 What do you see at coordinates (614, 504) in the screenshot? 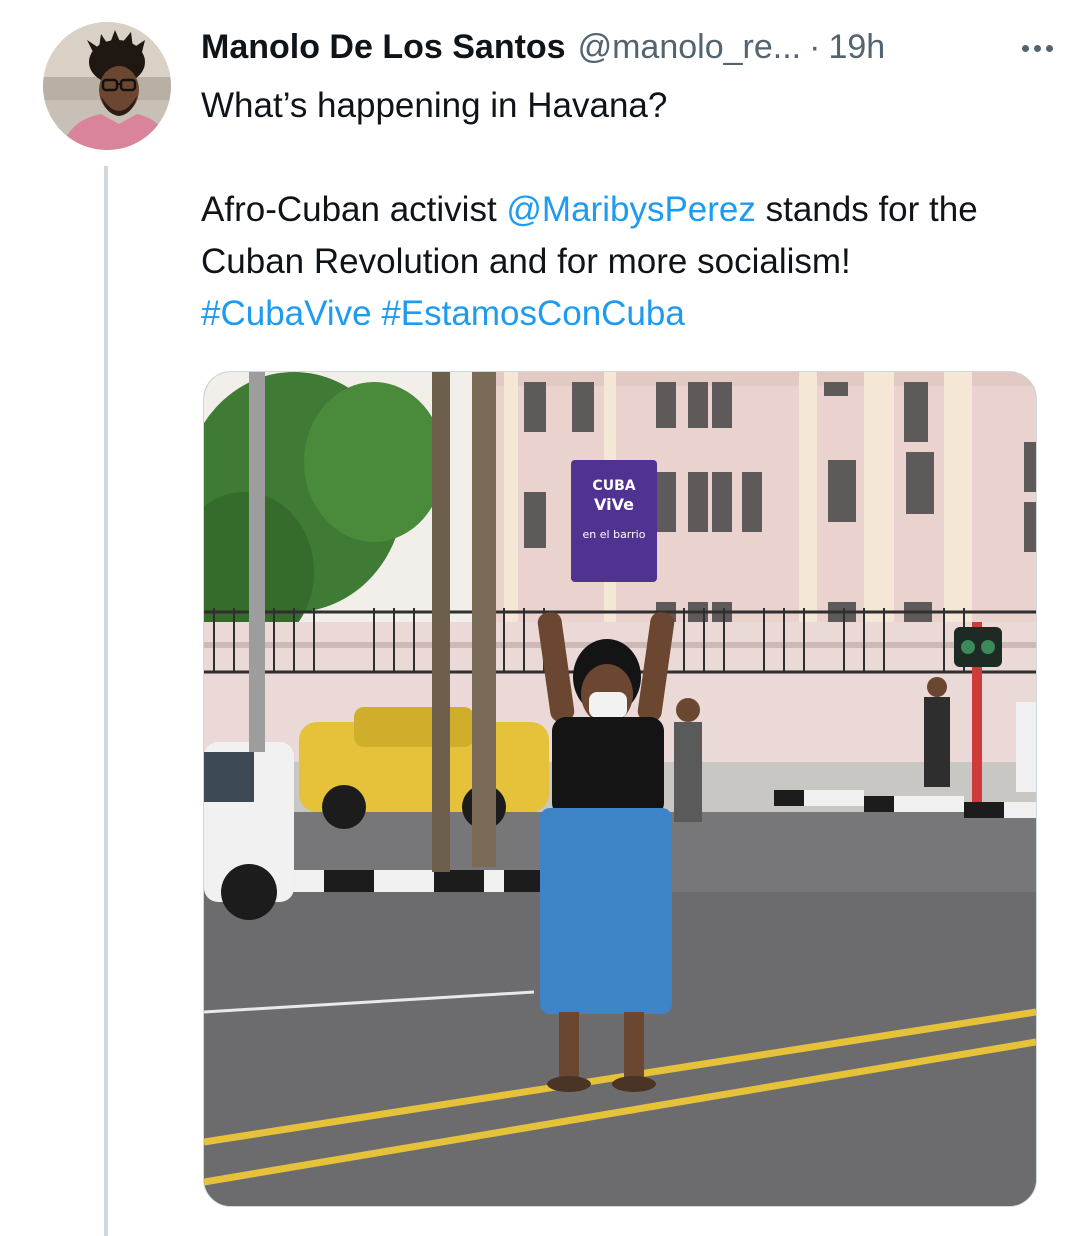
I see `sign-text-line2: ViVe` at bounding box center [614, 504].